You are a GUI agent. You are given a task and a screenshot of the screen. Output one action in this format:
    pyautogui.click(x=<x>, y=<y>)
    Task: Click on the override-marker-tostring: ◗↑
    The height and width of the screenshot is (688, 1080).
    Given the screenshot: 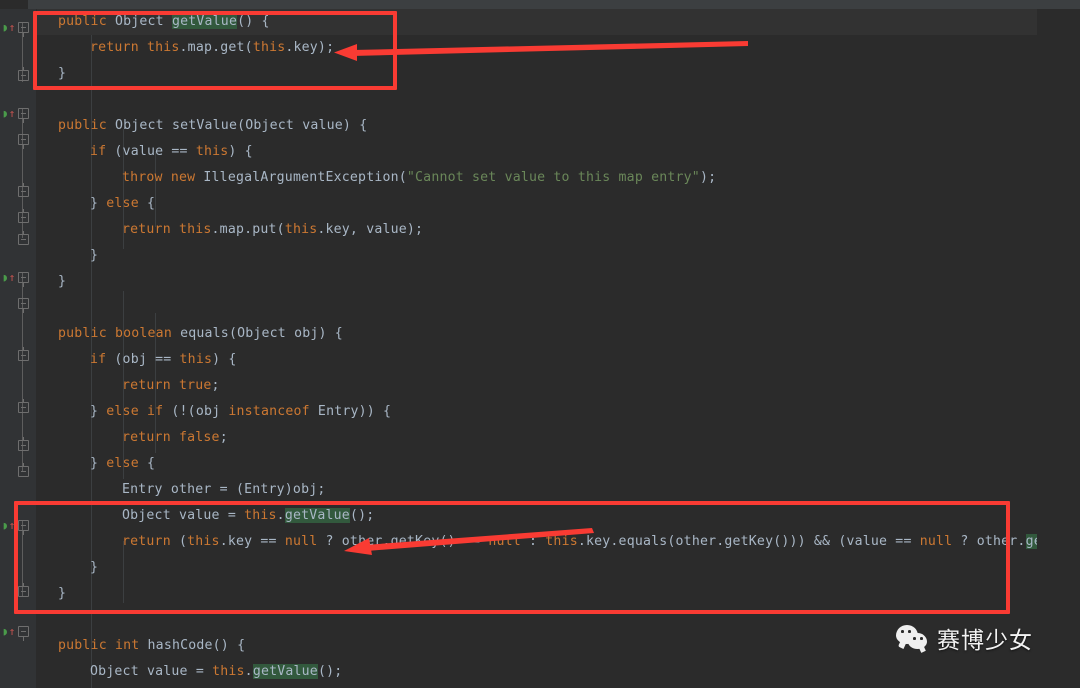 What is the action you would take?
    pyautogui.click(x=8, y=632)
    